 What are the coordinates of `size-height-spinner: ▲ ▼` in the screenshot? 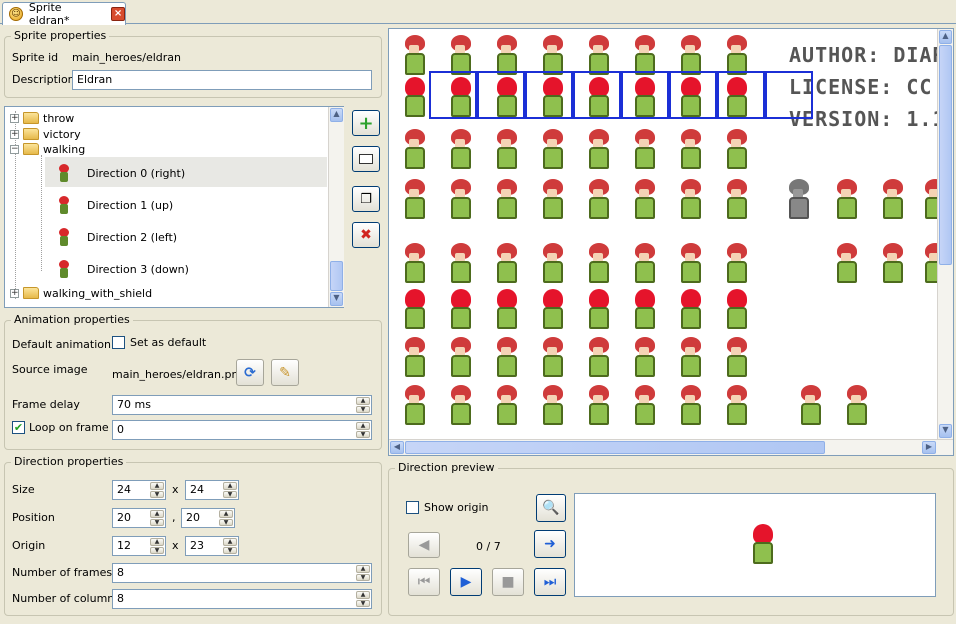 It's located at (230, 490).